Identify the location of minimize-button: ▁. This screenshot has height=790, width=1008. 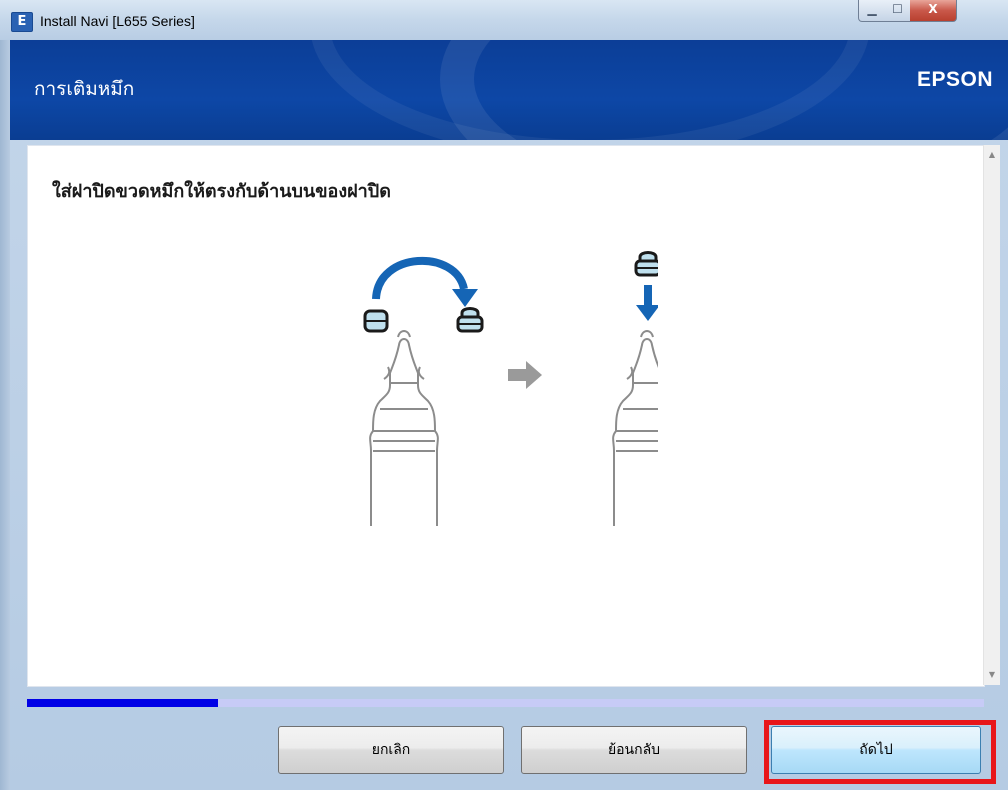
(872, 11).